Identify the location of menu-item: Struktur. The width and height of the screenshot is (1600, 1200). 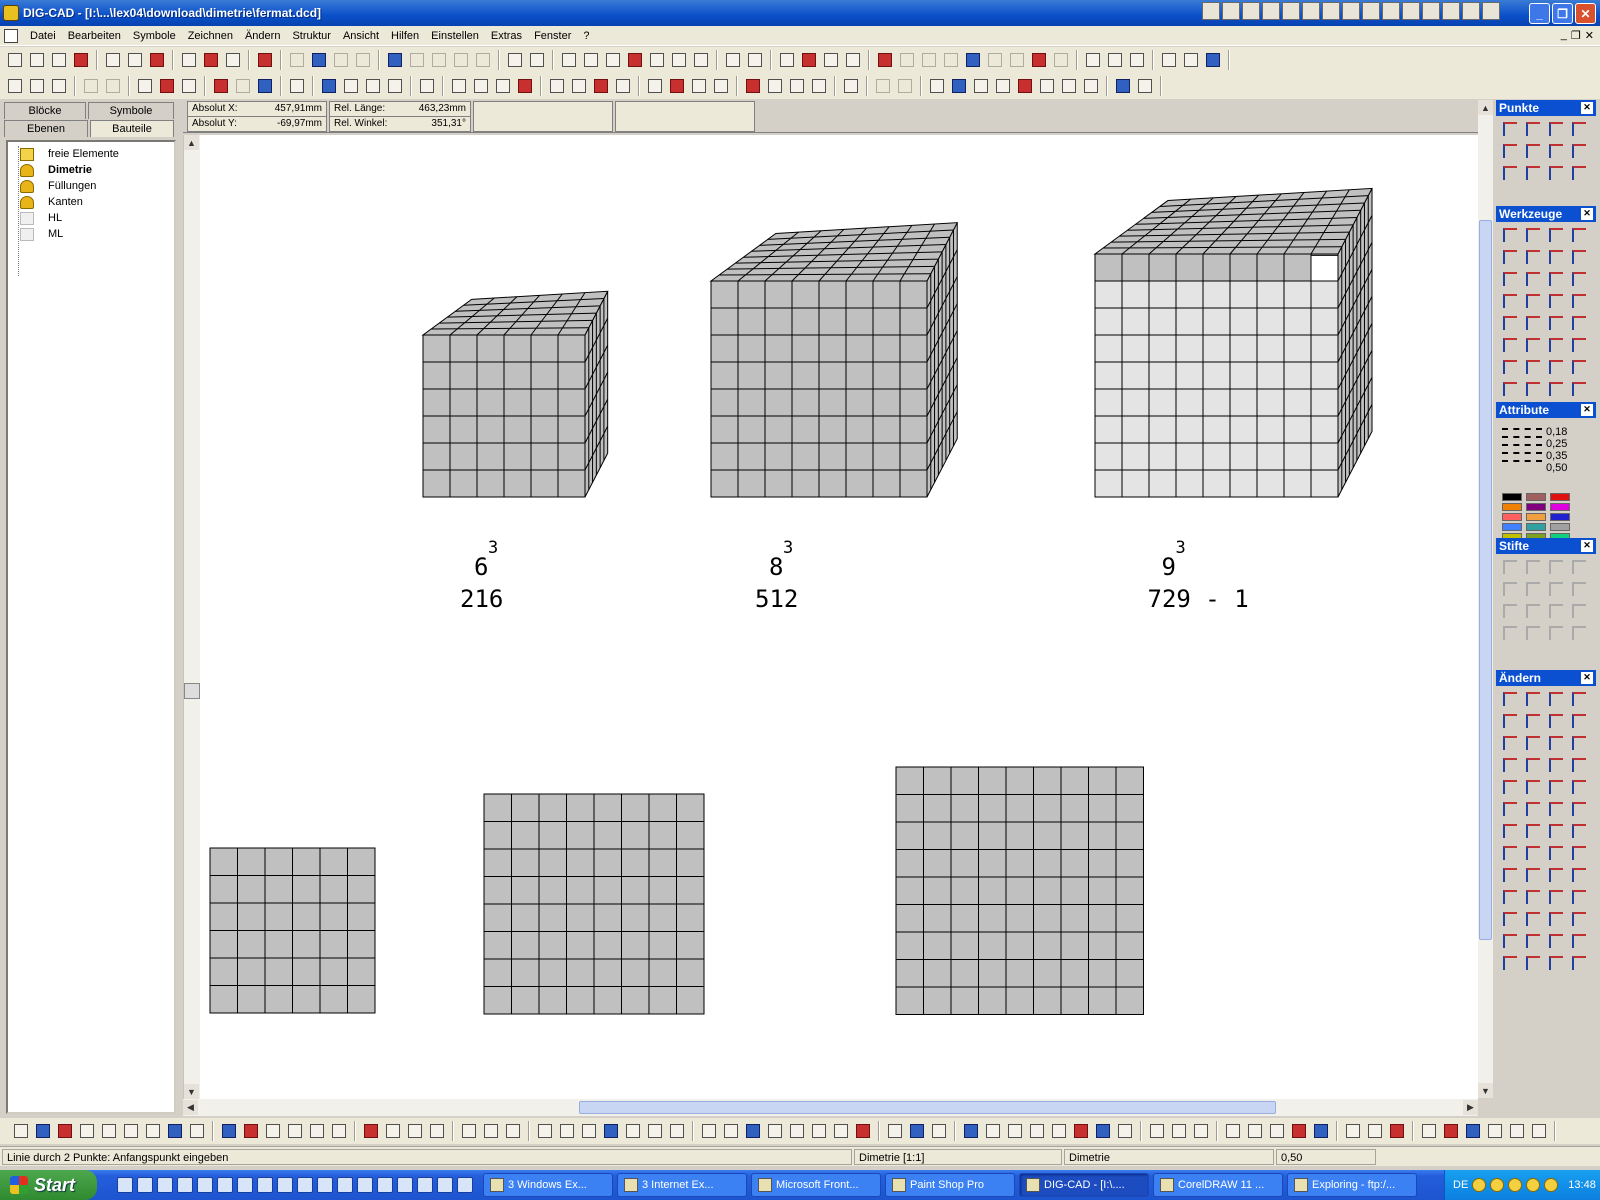
(311, 36).